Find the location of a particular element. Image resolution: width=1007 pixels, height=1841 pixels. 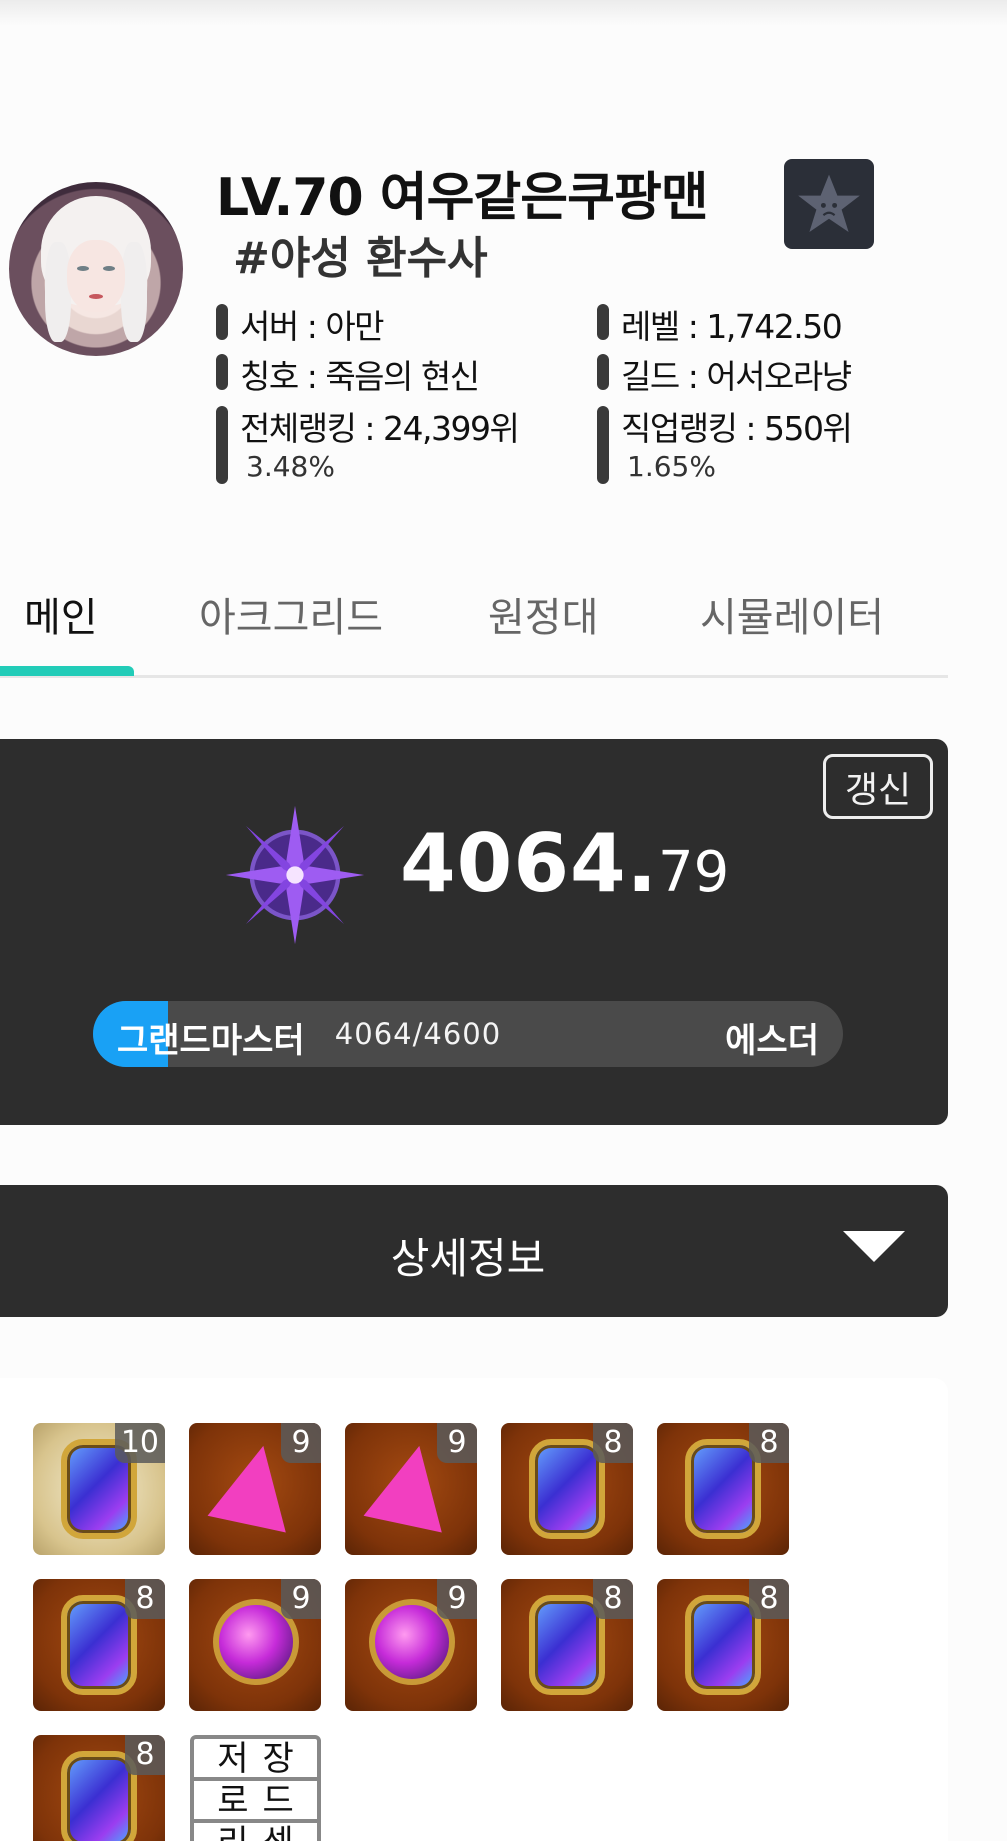

gem-level: 10 is located at coordinates (139, 1443).